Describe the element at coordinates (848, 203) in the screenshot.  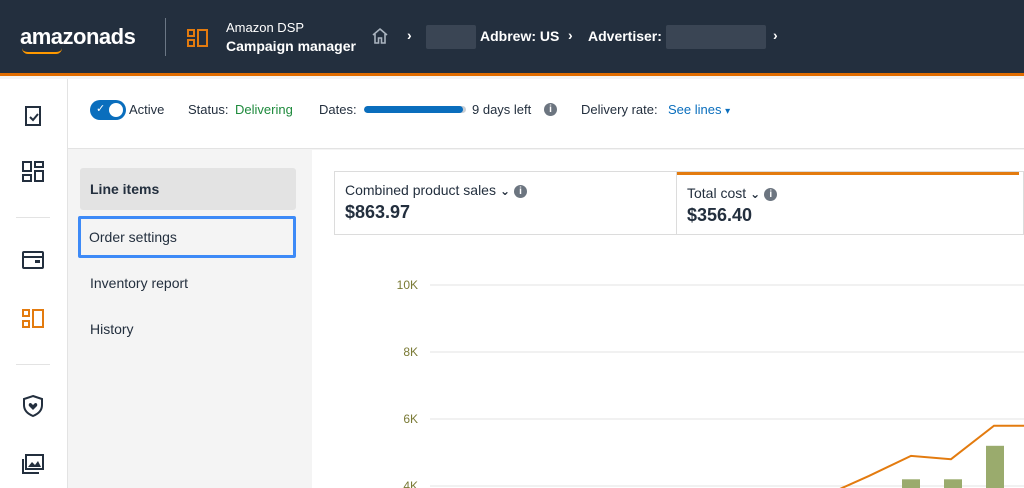
I see `metric-card-total-cost: Total cost ⌄ i $356.40` at that location.